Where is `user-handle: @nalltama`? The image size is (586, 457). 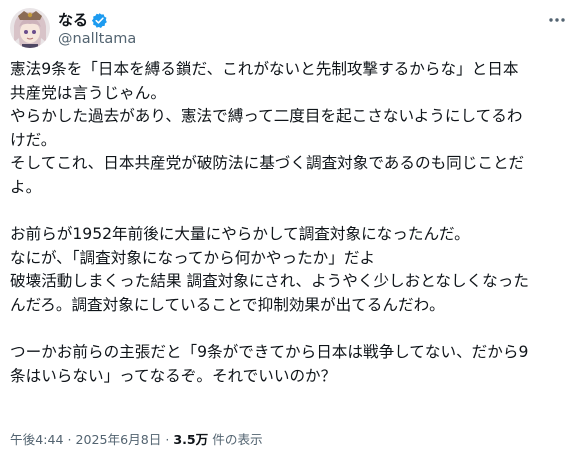
user-handle: @nalltama is located at coordinates (97, 39).